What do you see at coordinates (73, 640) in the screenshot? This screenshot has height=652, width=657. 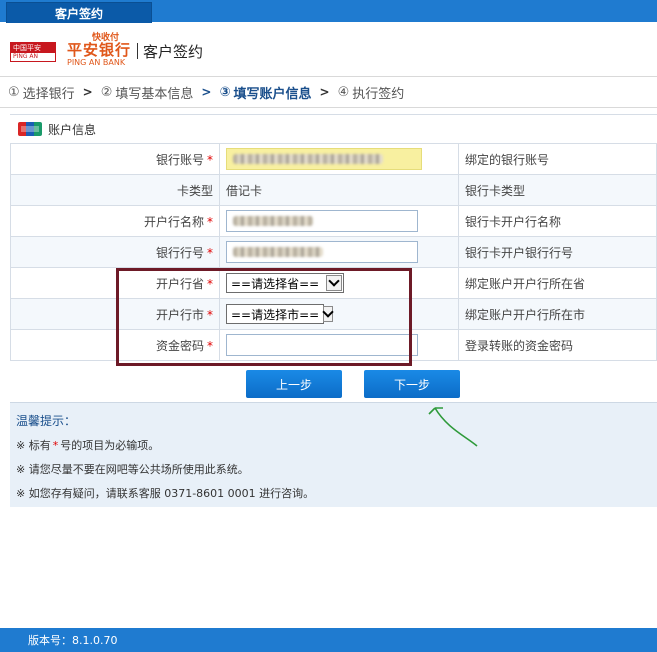 I see `version-label: 版本号：8.1.0.70` at bounding box center [73, 640].